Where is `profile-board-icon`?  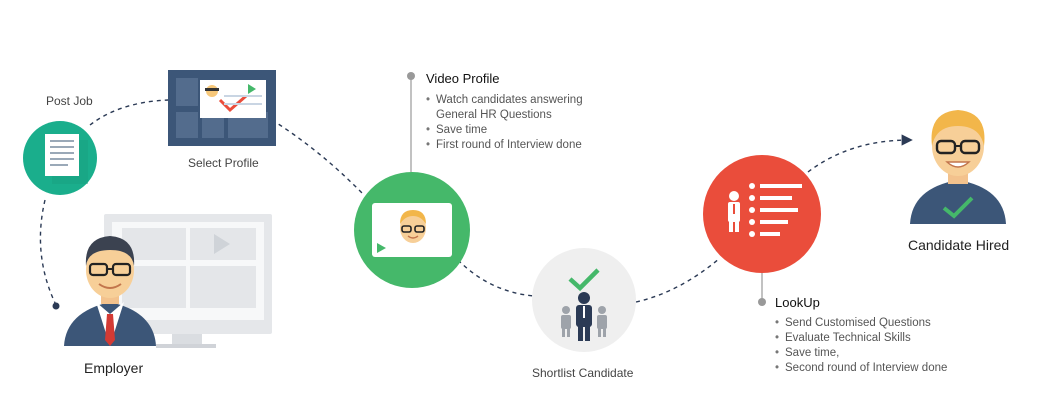
profile-board-icon is located at coordinates (222, 108).